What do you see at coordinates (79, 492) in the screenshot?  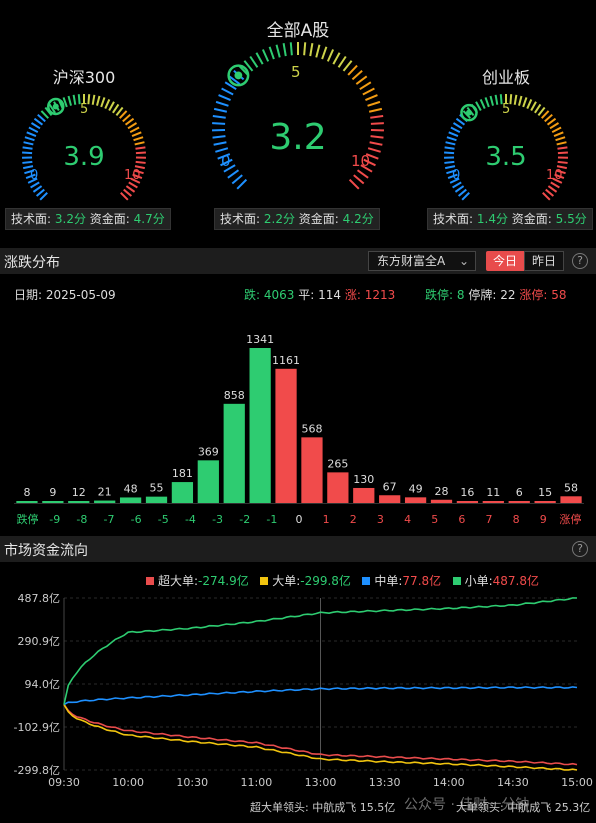 I see `bar-value-label: 12` at bounding box center [79, 492].